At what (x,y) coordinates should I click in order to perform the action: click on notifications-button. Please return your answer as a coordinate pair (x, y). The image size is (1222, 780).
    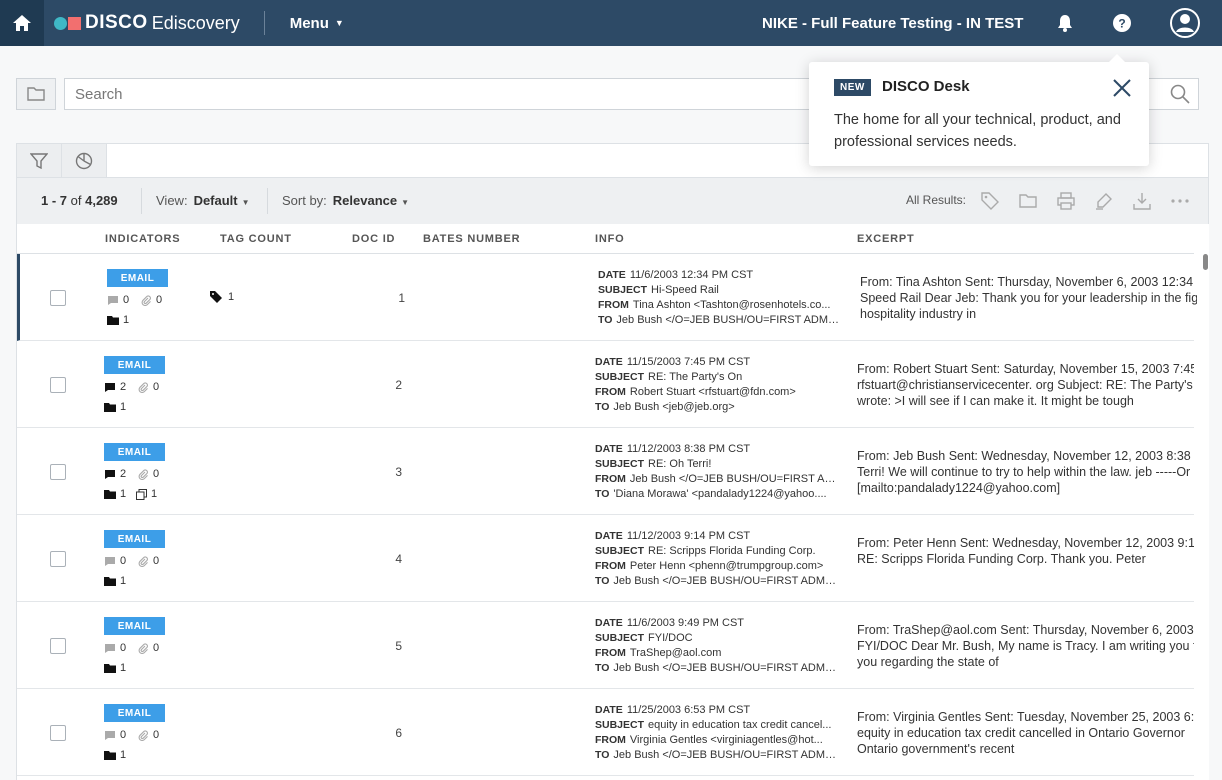
    Looking at the image, I should click on (1065, 23).